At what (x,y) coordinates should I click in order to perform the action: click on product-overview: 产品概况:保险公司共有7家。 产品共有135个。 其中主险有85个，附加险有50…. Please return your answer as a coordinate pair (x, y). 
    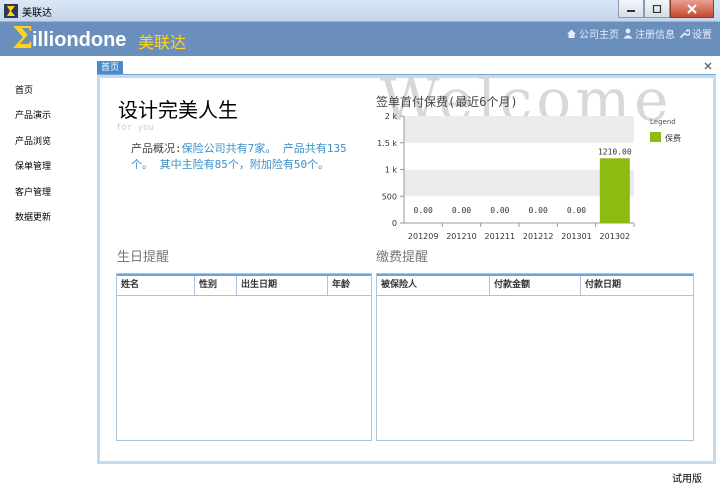
    Looking at the image, I should click on (246, 157).